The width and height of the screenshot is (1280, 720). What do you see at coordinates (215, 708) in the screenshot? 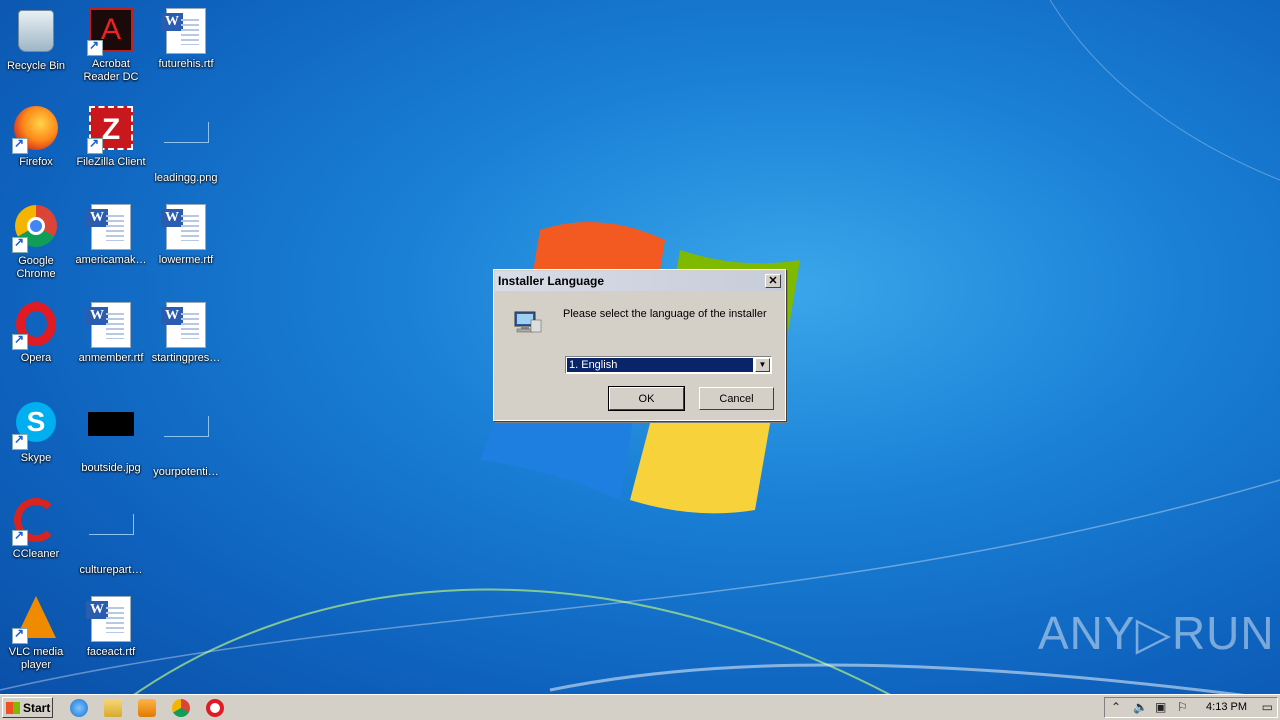
I see `opera-icon` at bounding box center [215, 708].